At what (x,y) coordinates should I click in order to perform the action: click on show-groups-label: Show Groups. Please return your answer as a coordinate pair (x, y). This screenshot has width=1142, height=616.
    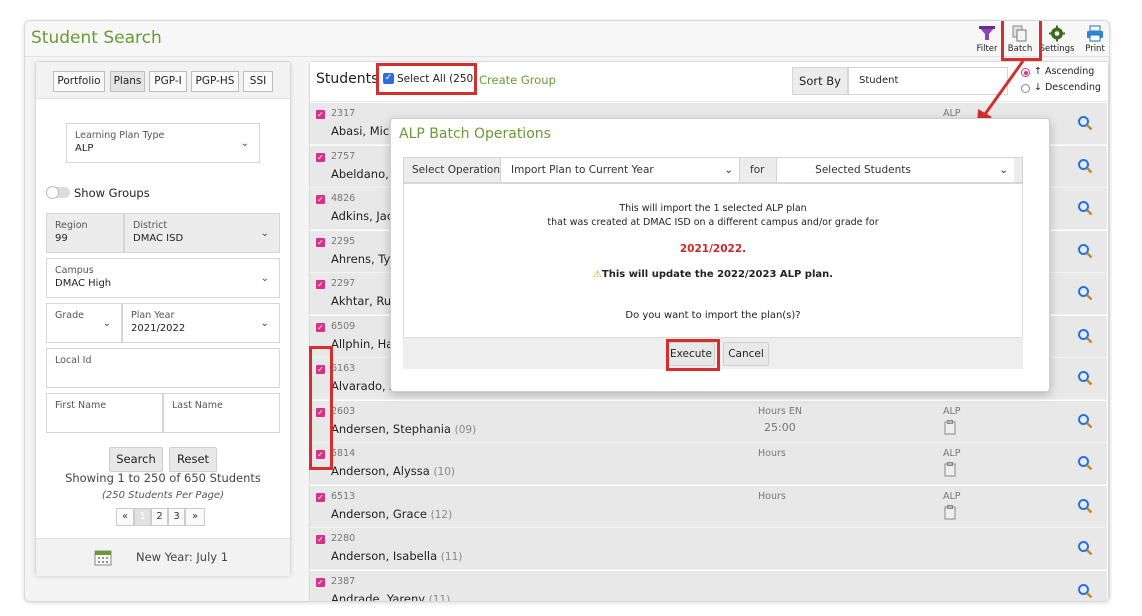
    Looking at the image, I should click on (112, 193).